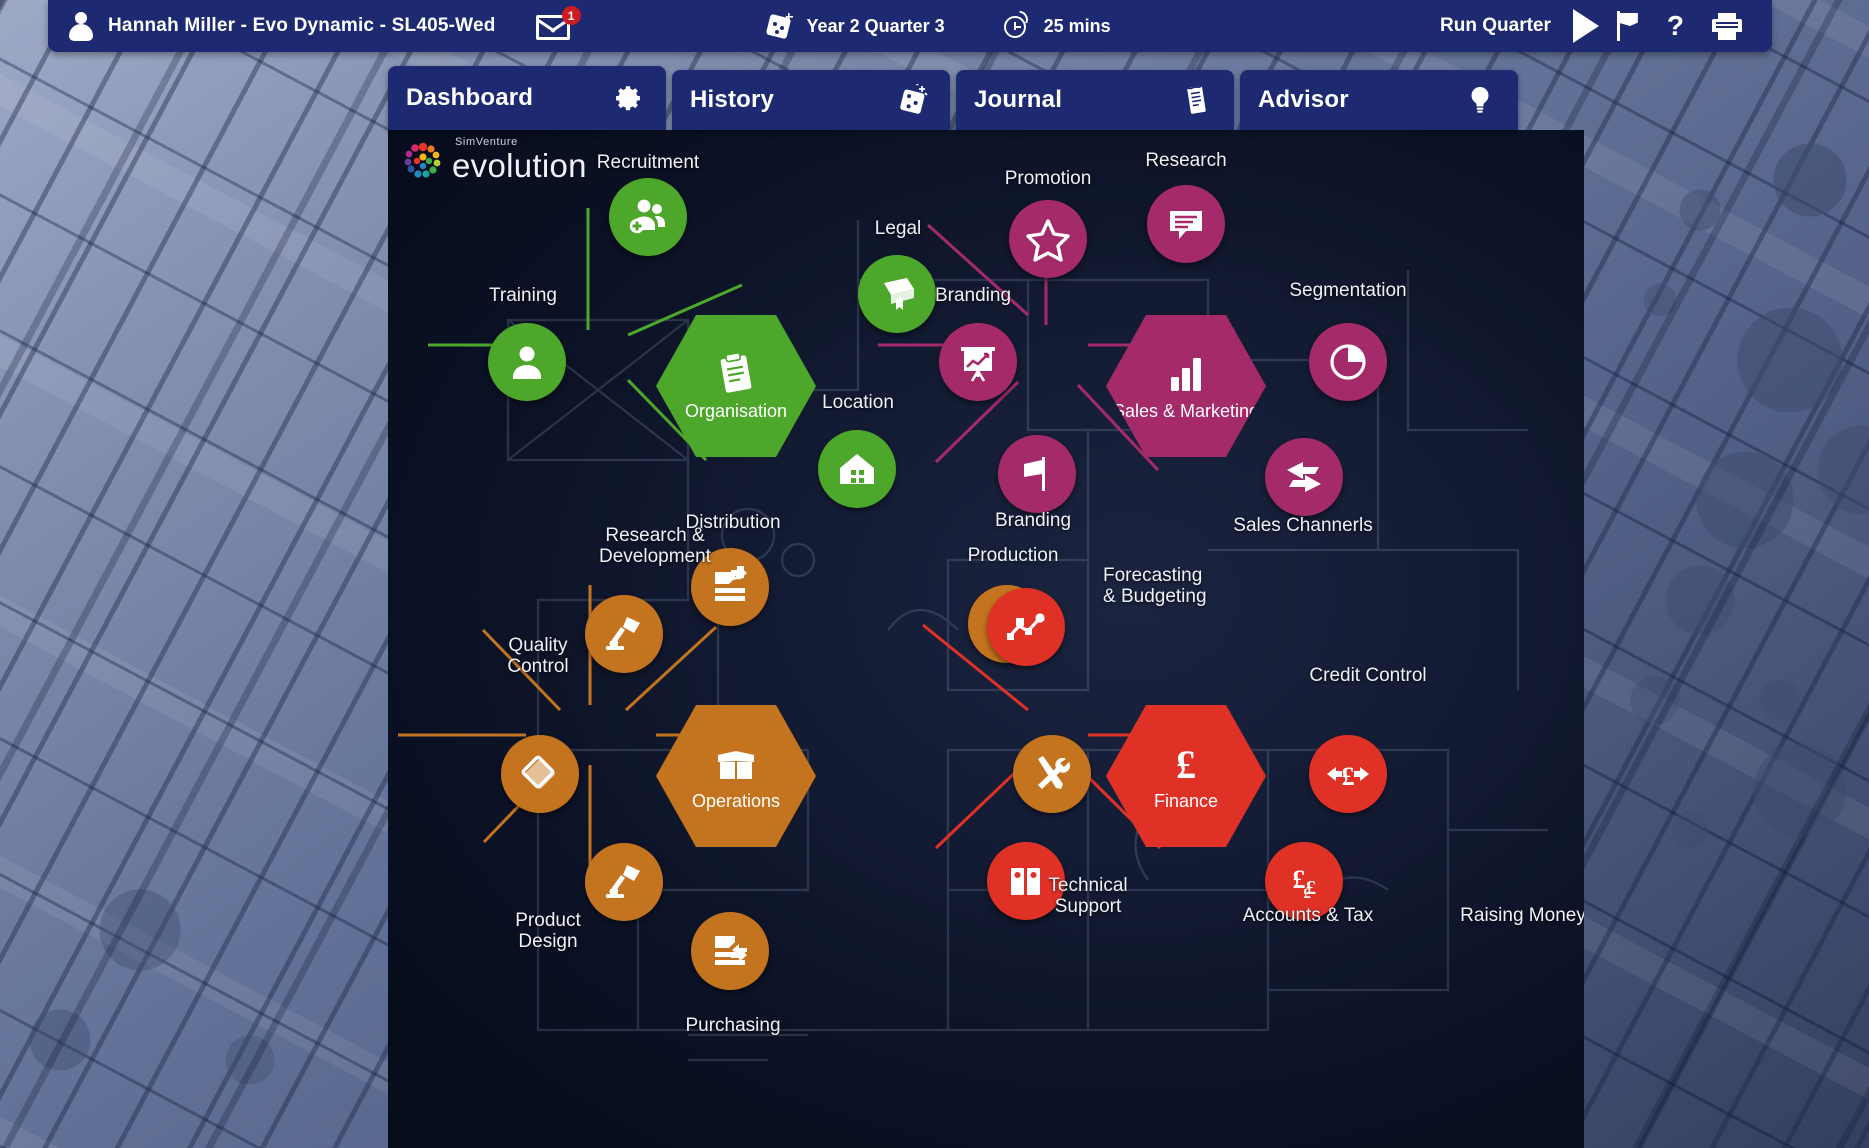  Describe the element at coordinates (1095, 100) in the screenshot. I see `tab-journal: Journal` at that location.